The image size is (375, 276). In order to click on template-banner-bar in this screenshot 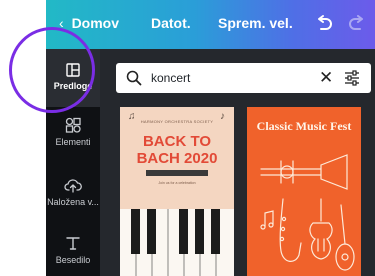, I will do `click(177, 173)`.